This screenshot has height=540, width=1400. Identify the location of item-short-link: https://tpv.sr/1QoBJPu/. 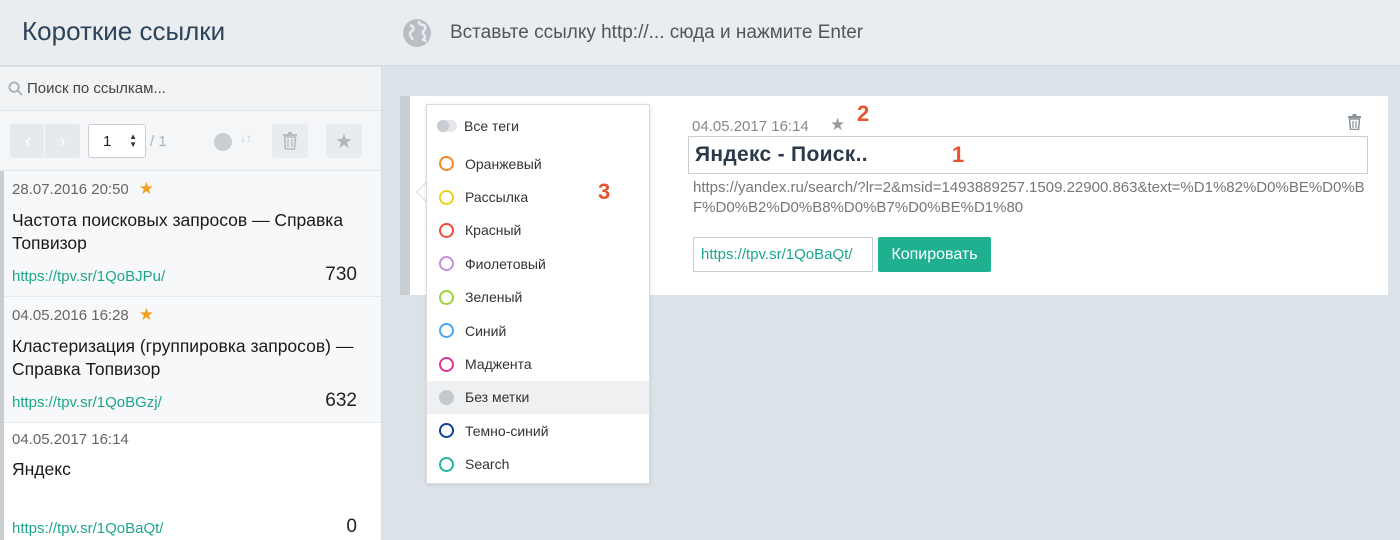
(88, 276).